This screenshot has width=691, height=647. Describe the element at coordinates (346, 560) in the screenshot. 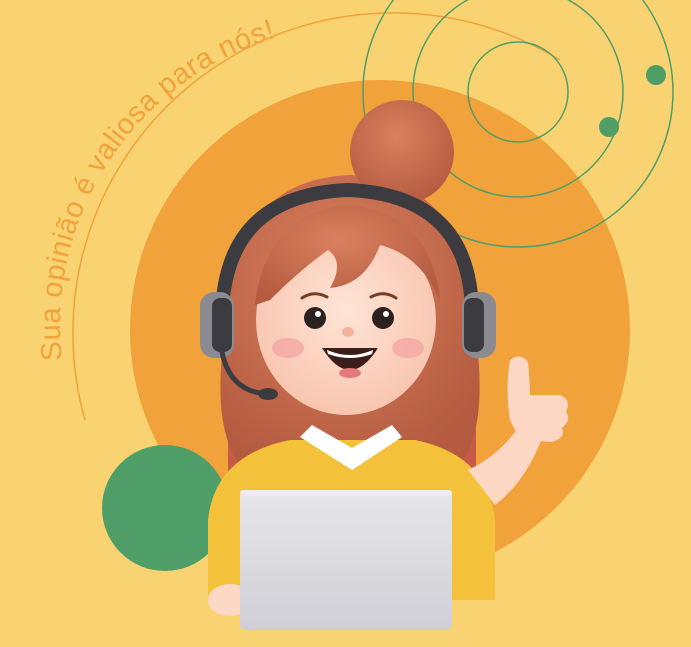

I see `laptop` at that location.